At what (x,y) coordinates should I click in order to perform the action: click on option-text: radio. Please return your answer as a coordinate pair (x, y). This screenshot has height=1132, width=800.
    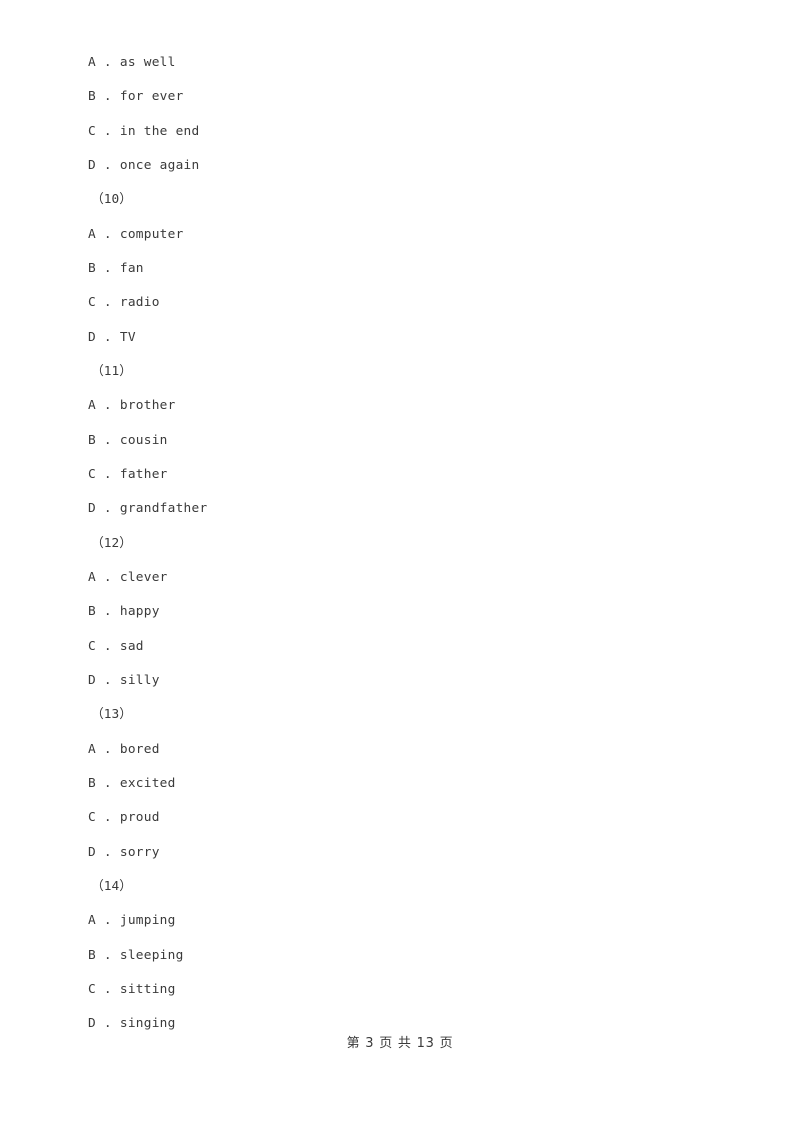
    Looking at the image, I should click on (139, 303).